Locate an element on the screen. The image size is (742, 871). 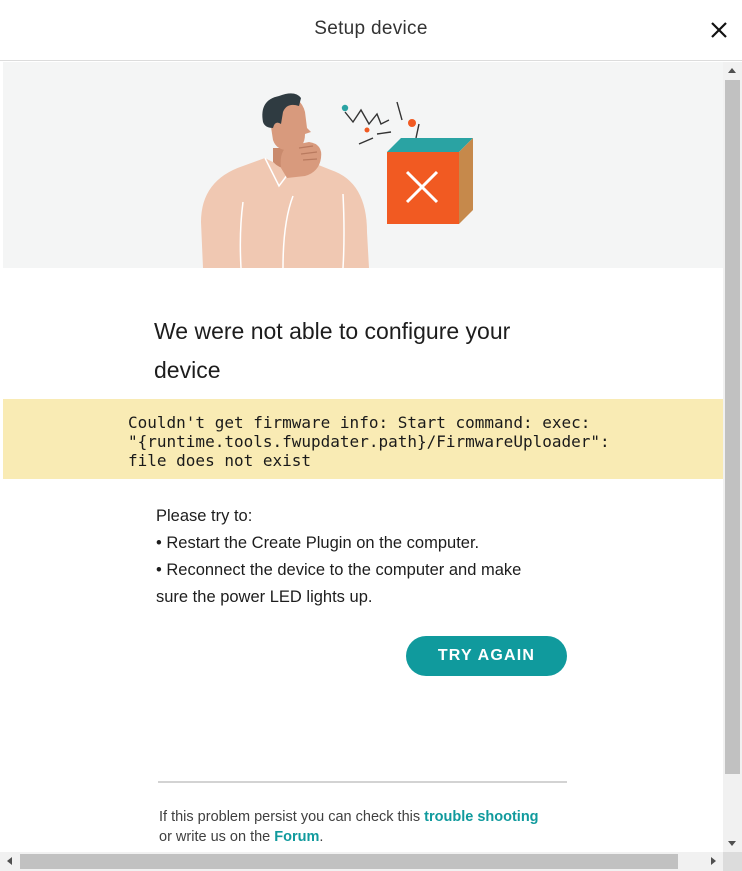
footer-text: . is located at coordinates (321, 837).